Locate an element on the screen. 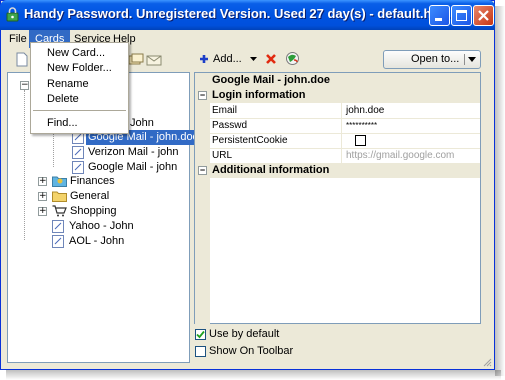 The image size is (505, 380). minimize-button is located at coordinates (439, 15).